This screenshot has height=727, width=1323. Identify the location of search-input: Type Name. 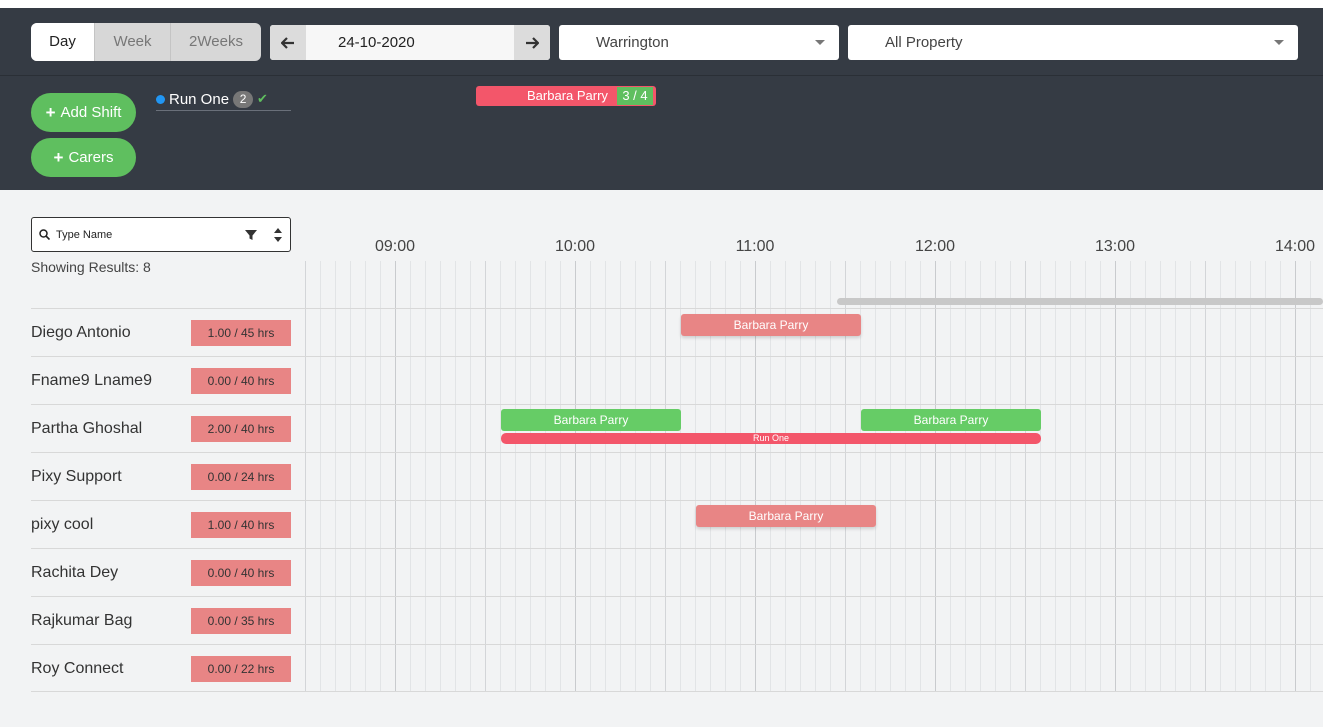
(150, 235).